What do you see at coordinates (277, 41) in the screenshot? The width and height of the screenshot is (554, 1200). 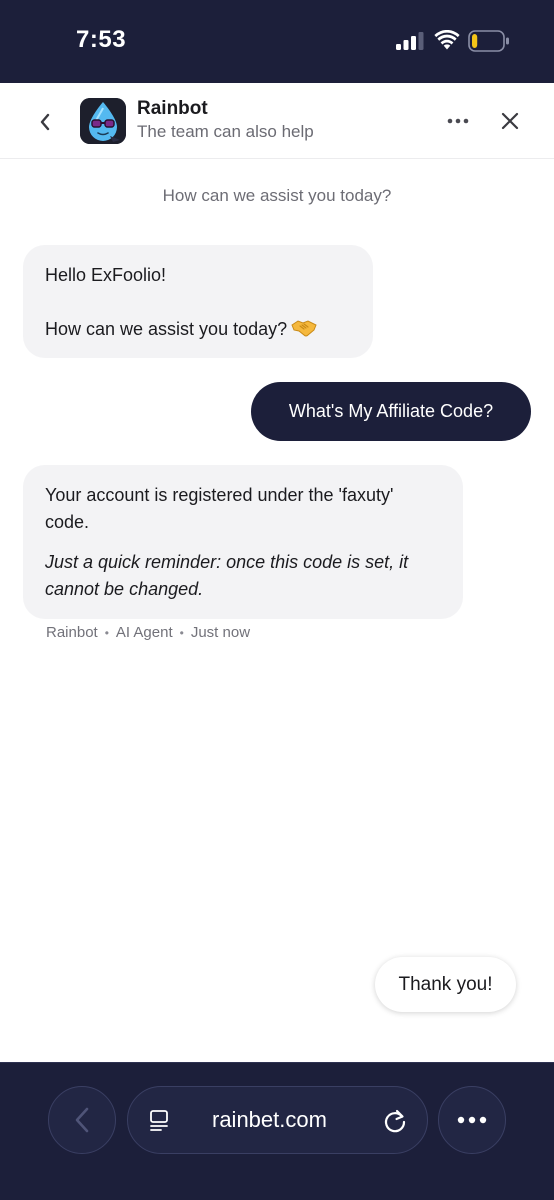 I see `status-bar: 7:53` at bounding box center [277, 41].